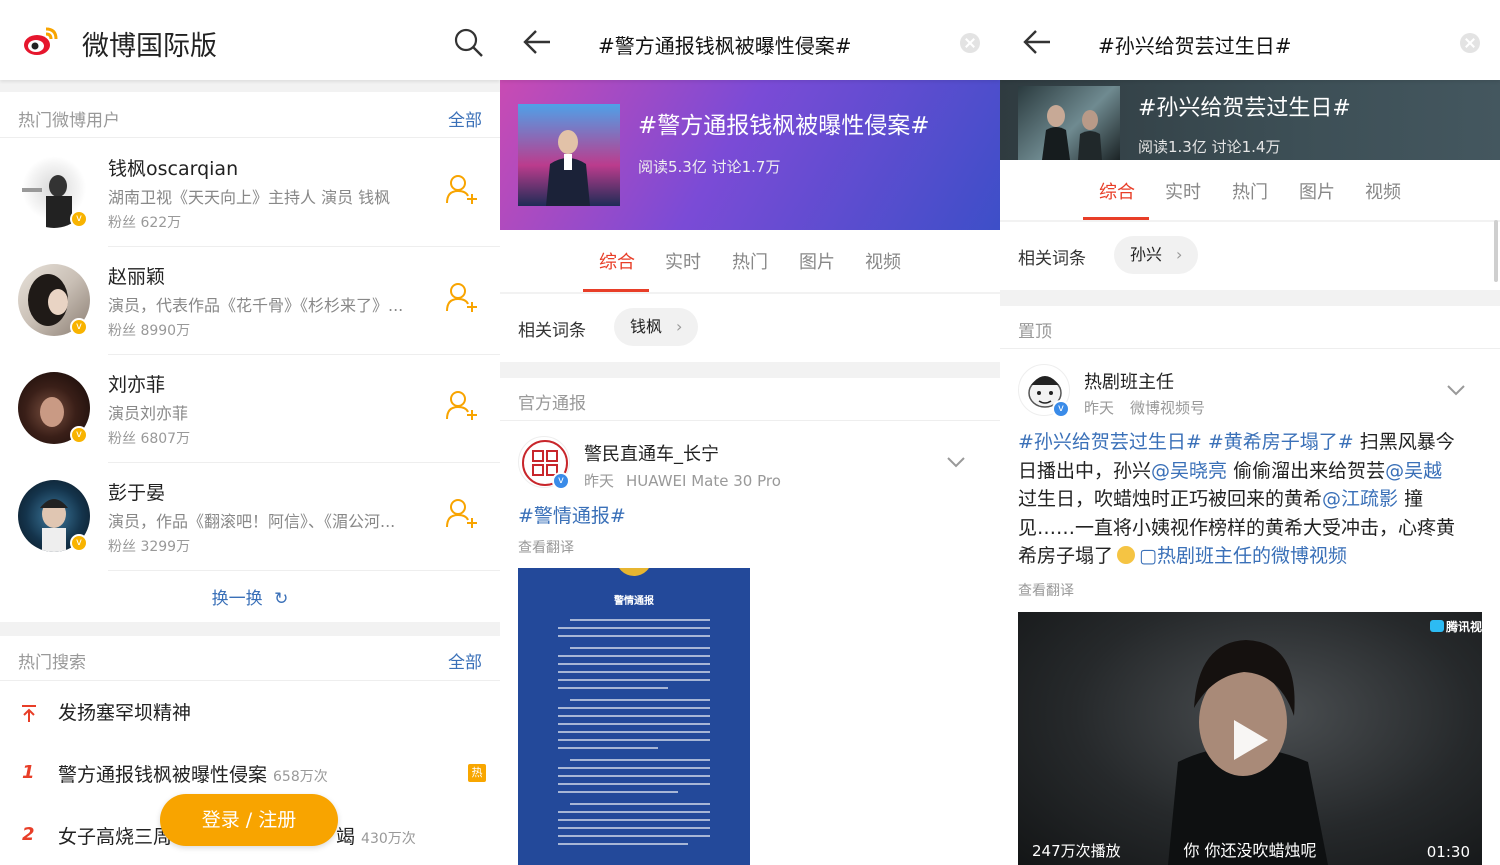 This screenshot has height=865, width=1500. What do you see at coordinates (1496, 251) in the screenshot?
I see `scrollbar` at bounding box center [1496, 251].